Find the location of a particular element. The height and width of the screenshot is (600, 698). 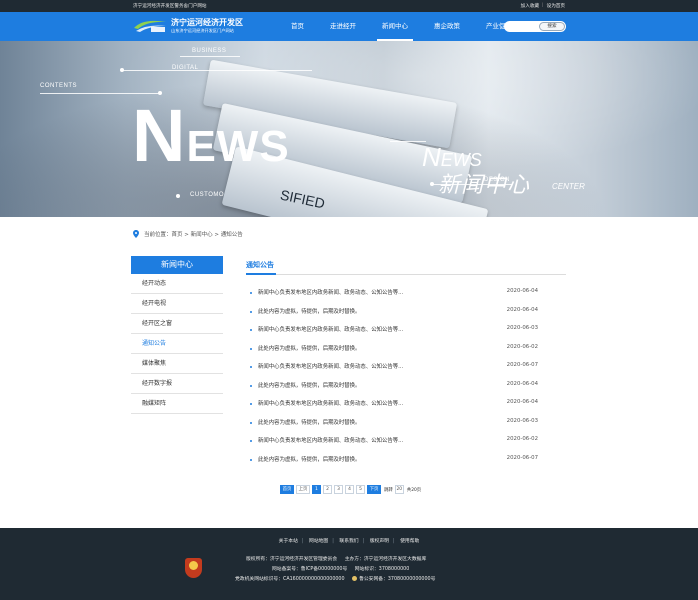

set-home-link: 设为首页 is located at coordinates (556, 6).